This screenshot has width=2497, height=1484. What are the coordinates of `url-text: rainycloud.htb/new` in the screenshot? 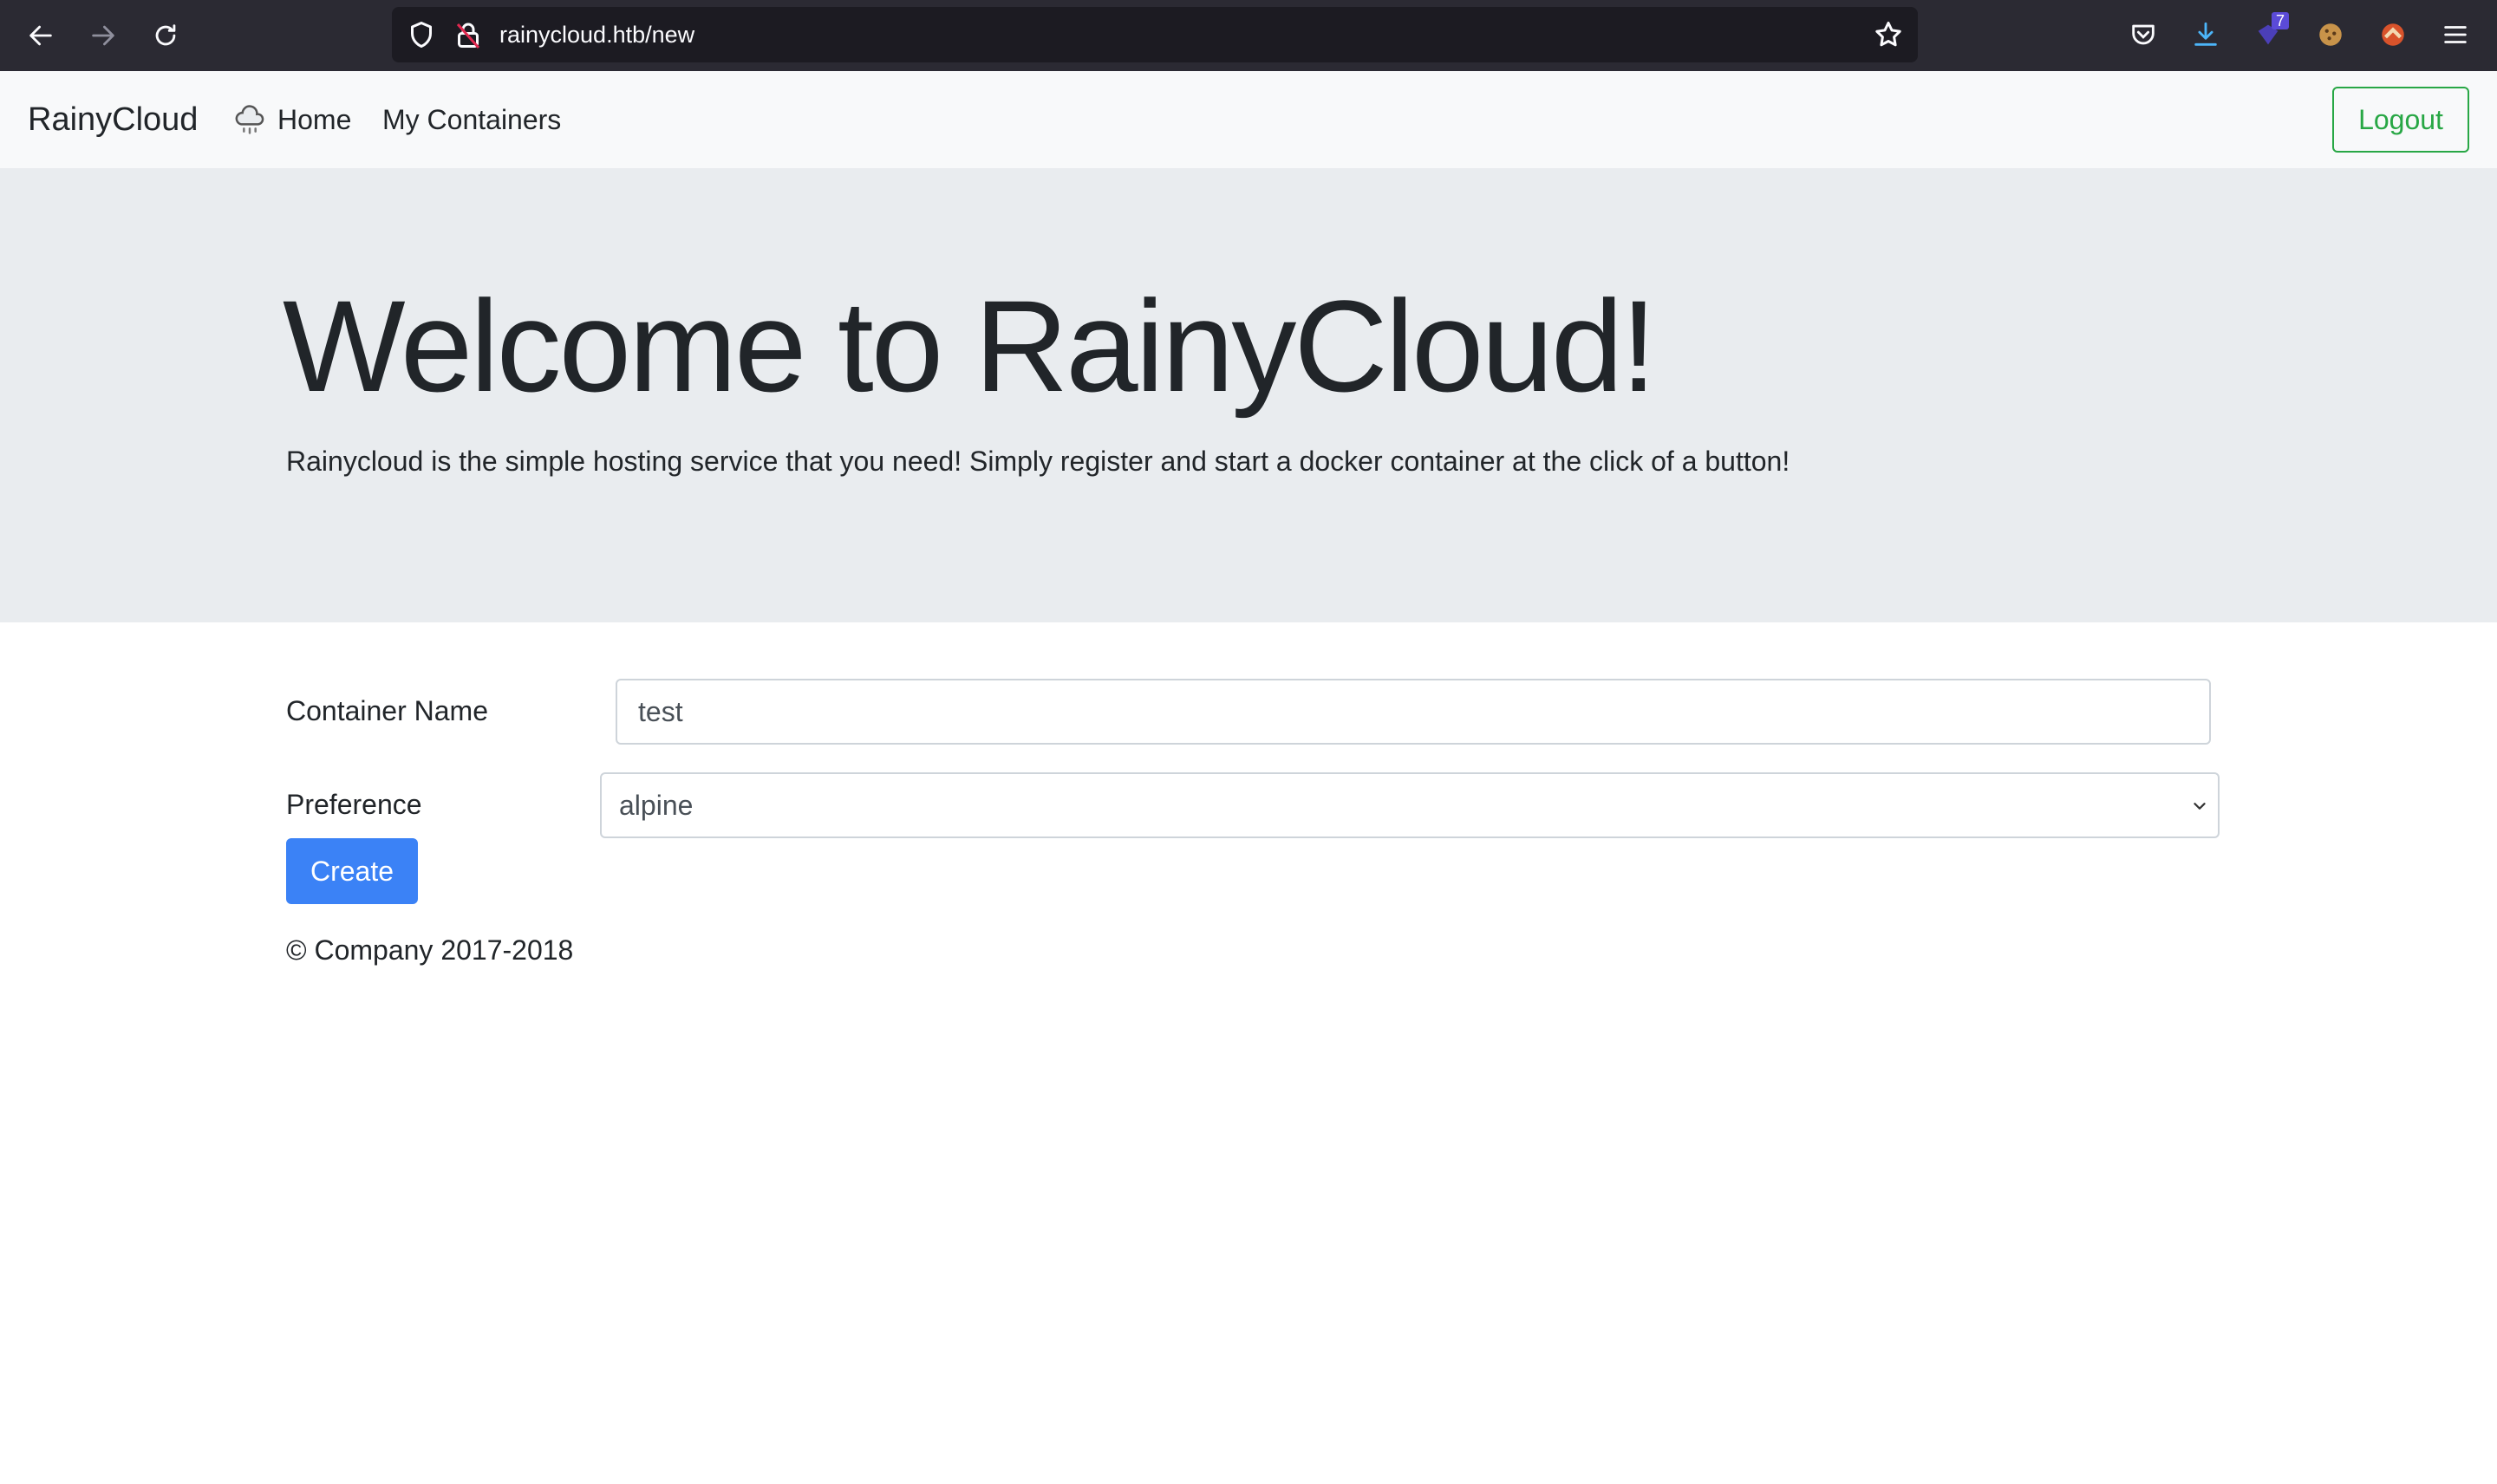 It's located at (596, 34).